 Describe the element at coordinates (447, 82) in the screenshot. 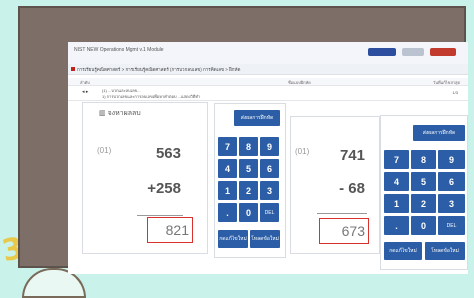

I see `col-last-edit: วันที่แก้ไขล่าสุด` at that location.